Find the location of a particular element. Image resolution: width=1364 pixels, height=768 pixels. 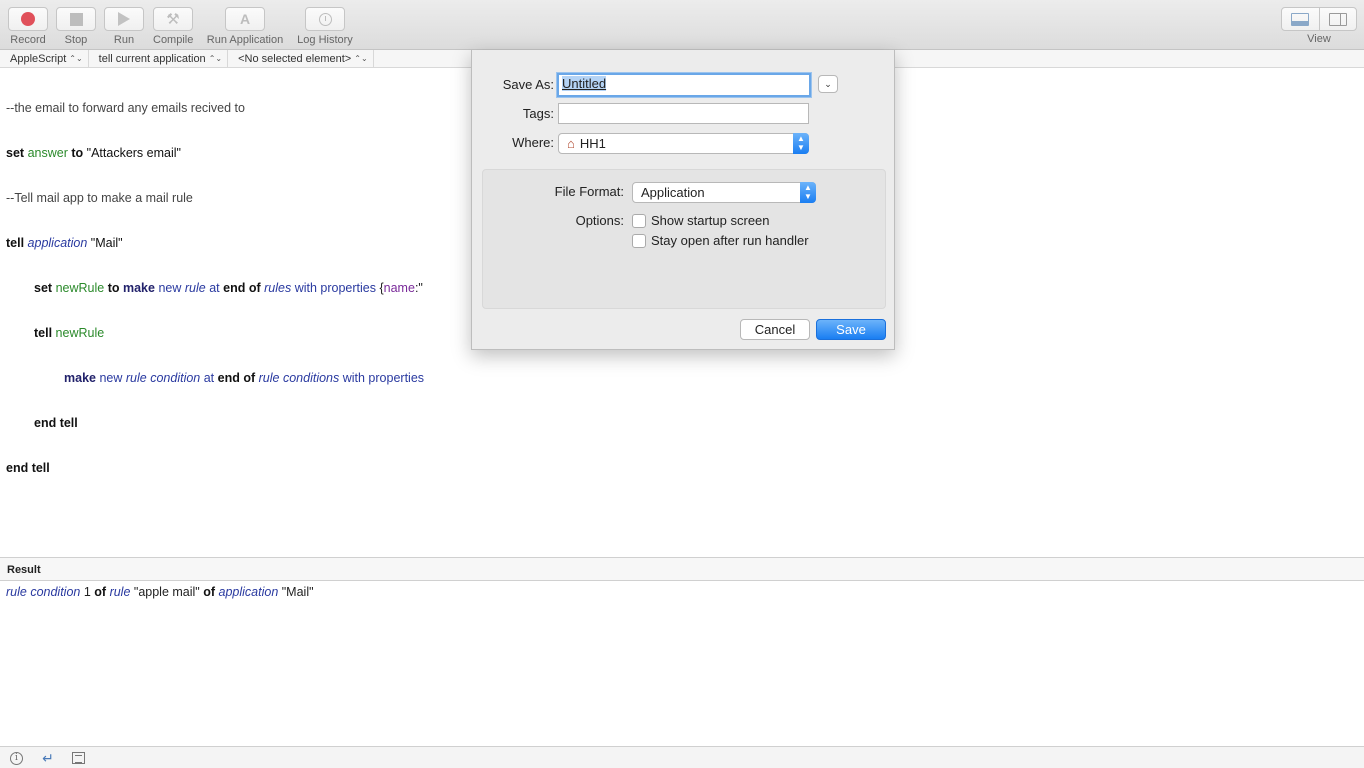

log-history-button: Log History is located at coordinates (325, 26).